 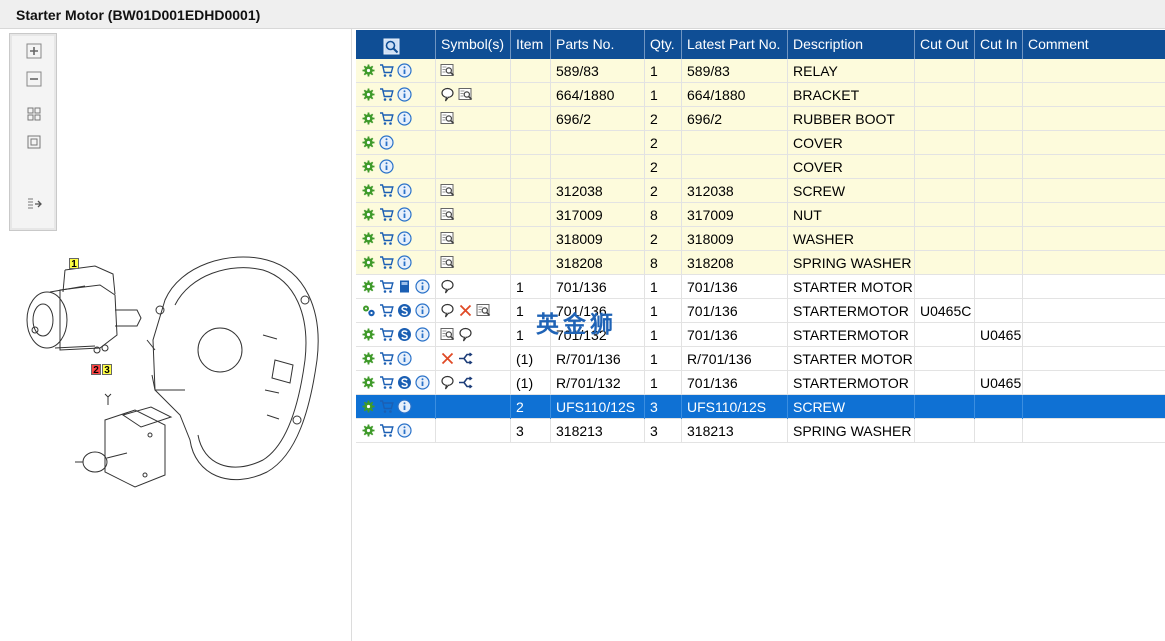 I want to click on table-row: 2 UFS110/12S 3 UFS110/12S SCREW, so click(x=760, y=407).